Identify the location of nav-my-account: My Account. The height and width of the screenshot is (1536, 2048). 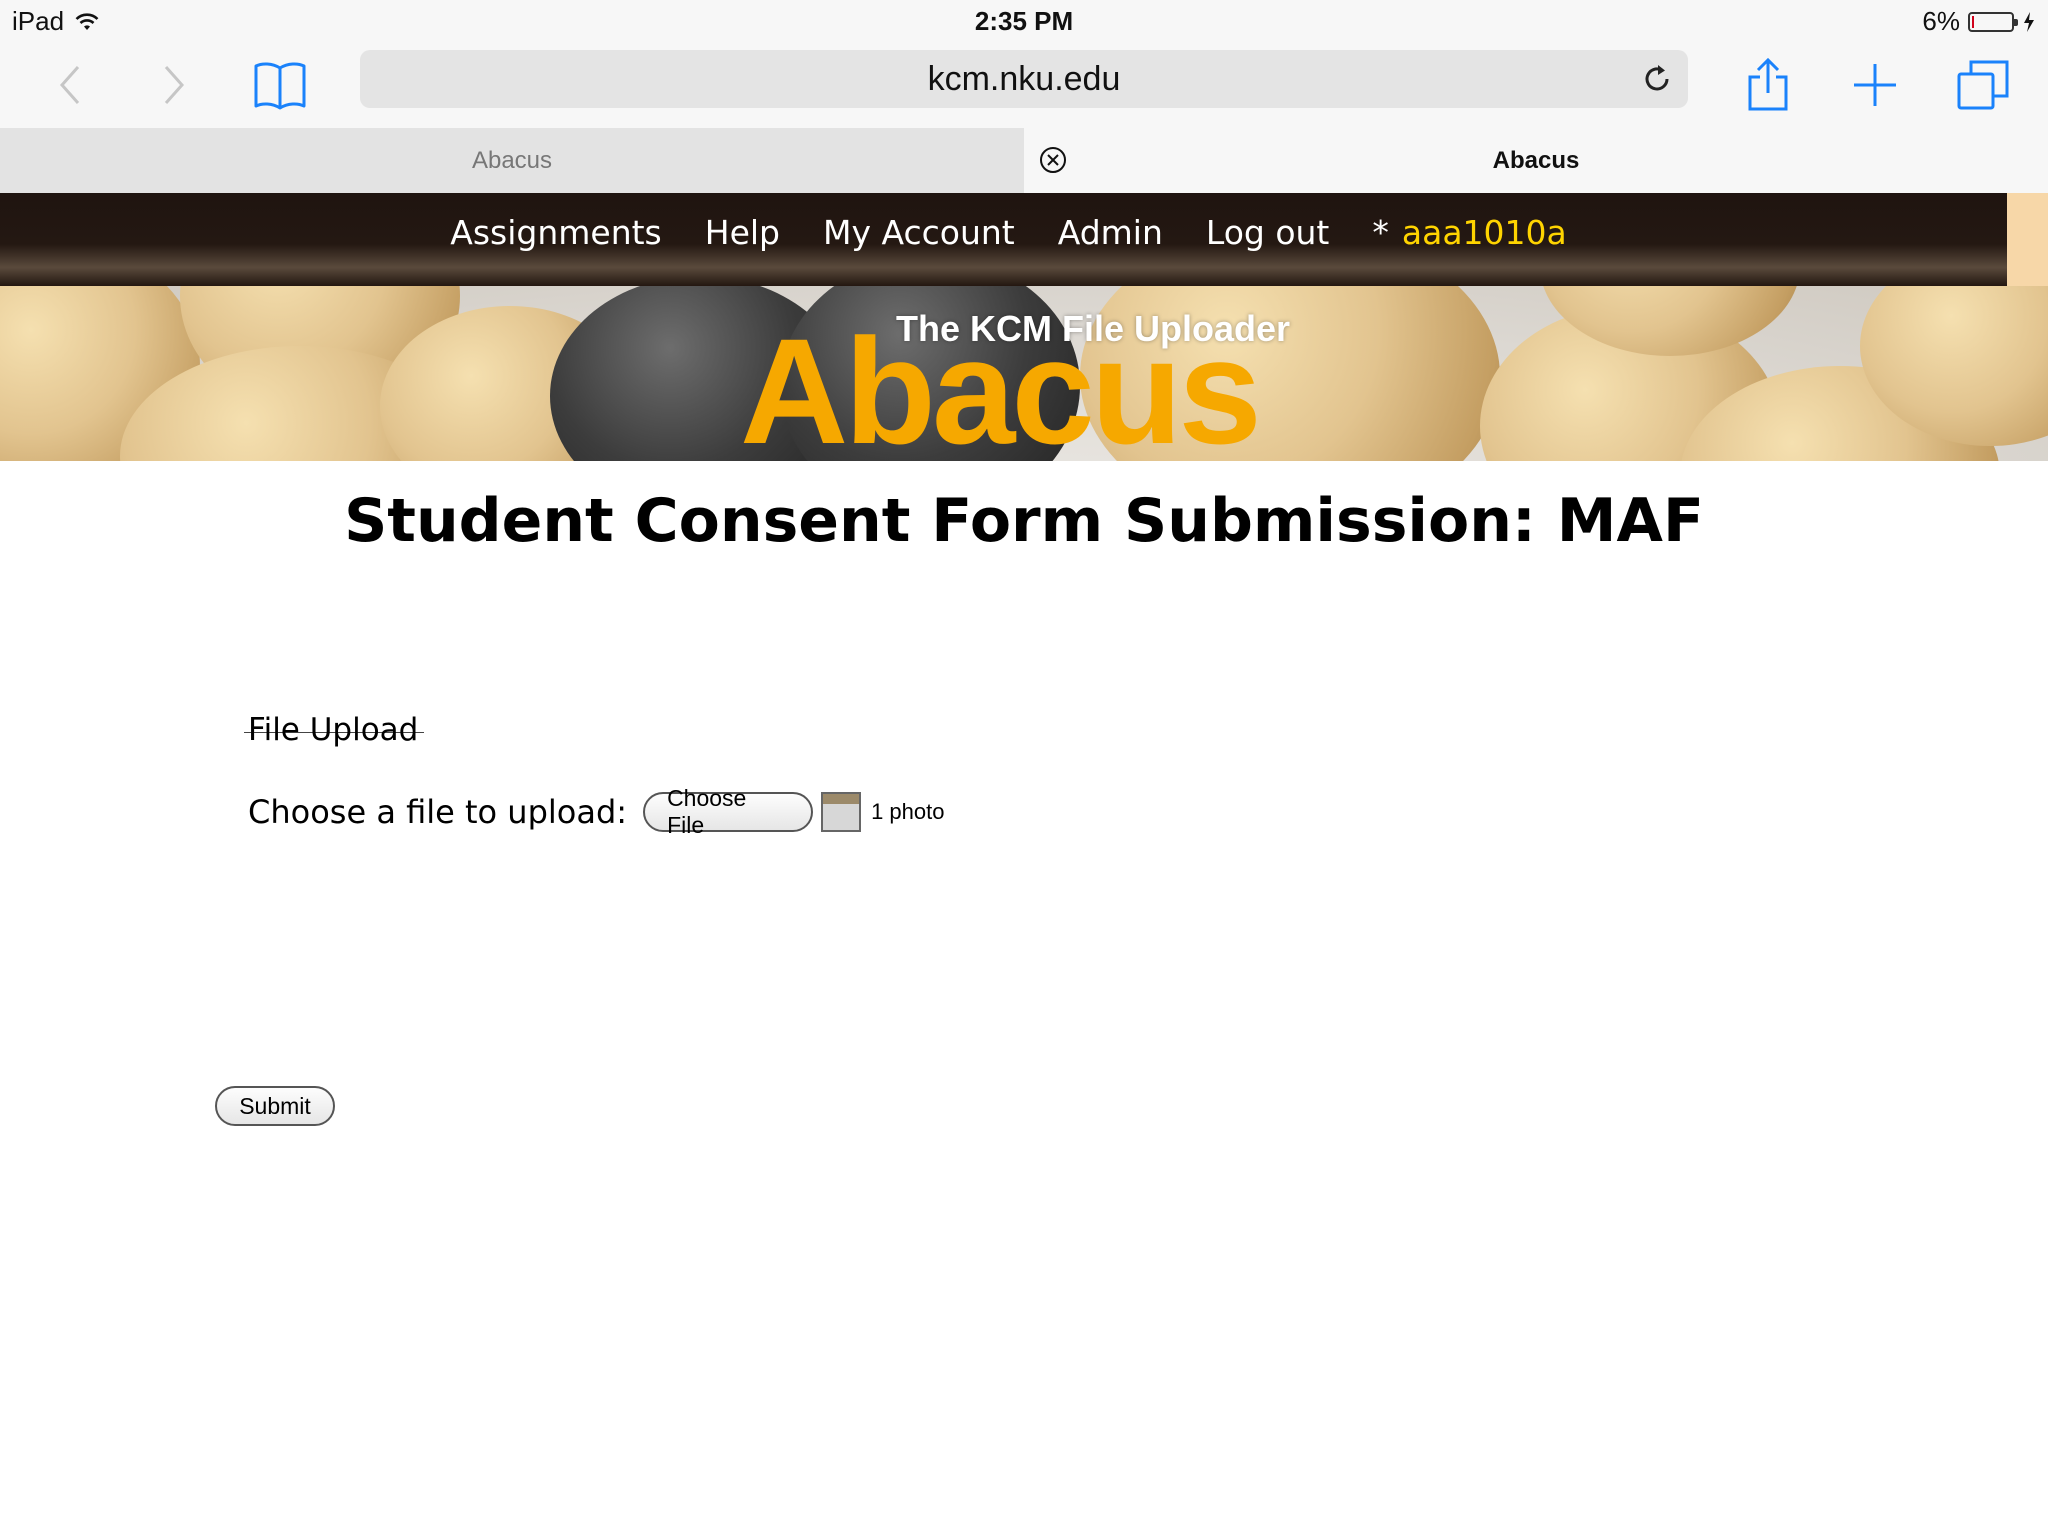
(919, 232).